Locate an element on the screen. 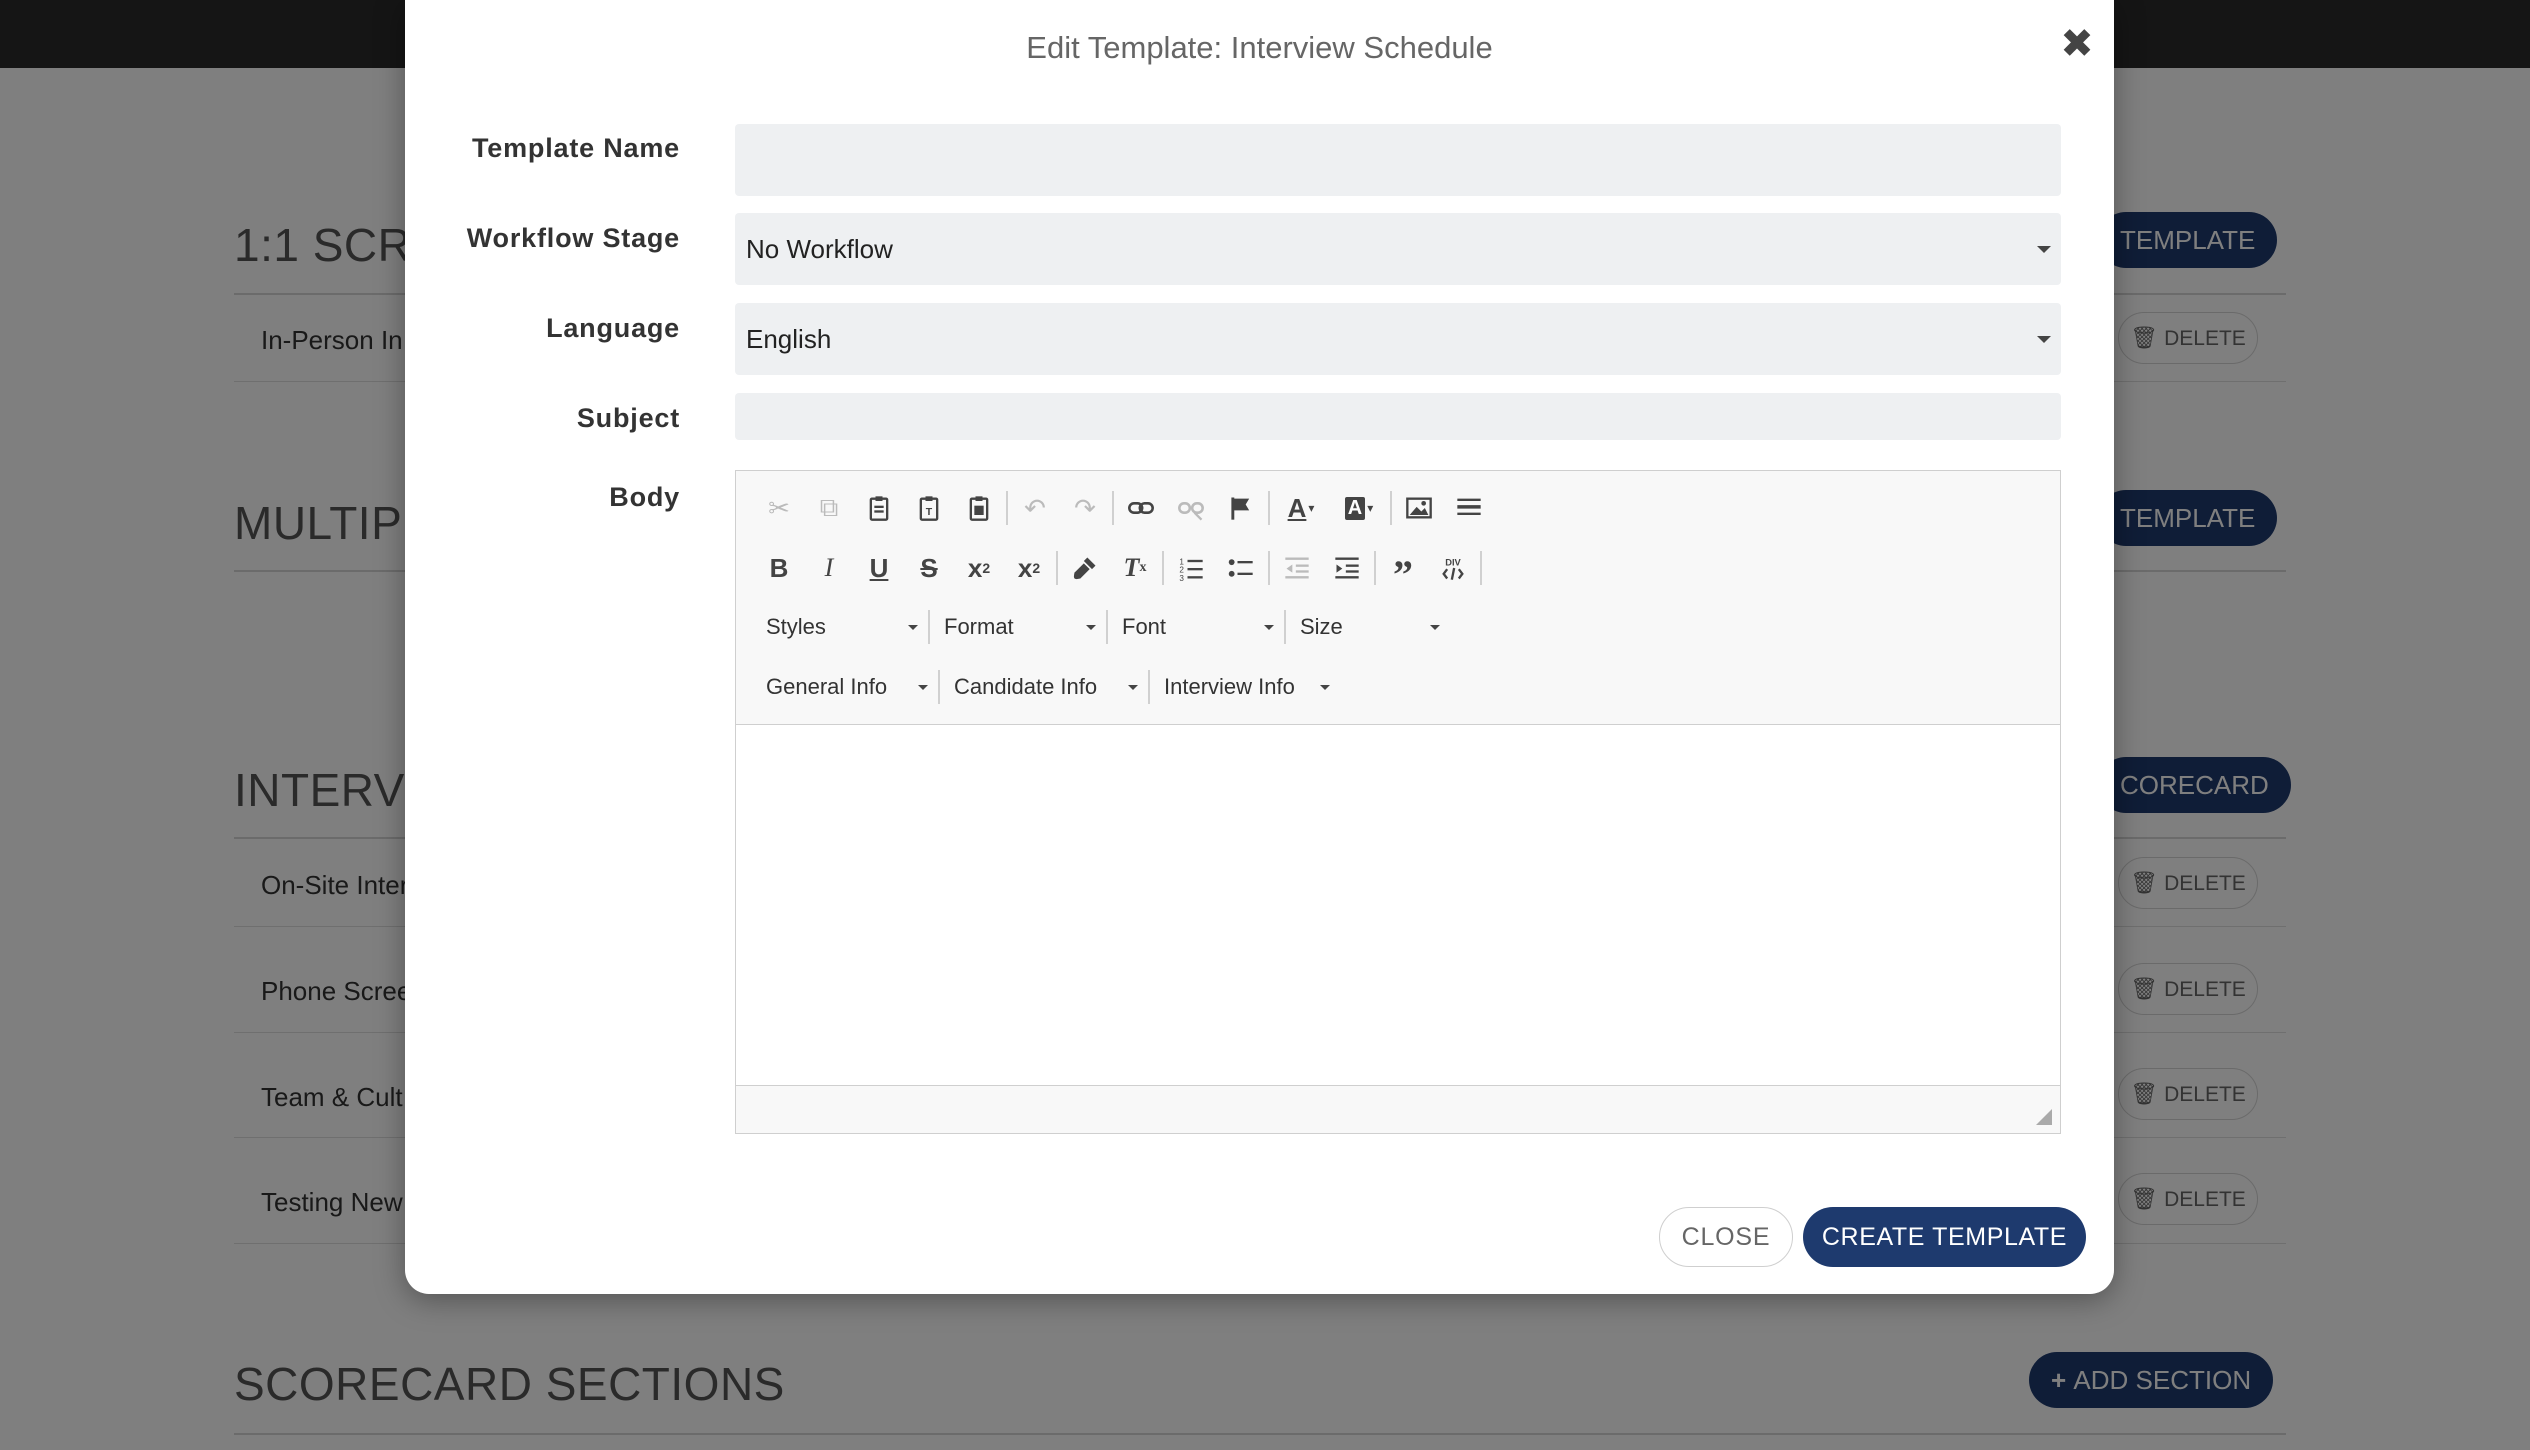 The image size is (2530, 1450). interview-info-dropdown: Interview Info is located at coordinates (1245, 687).